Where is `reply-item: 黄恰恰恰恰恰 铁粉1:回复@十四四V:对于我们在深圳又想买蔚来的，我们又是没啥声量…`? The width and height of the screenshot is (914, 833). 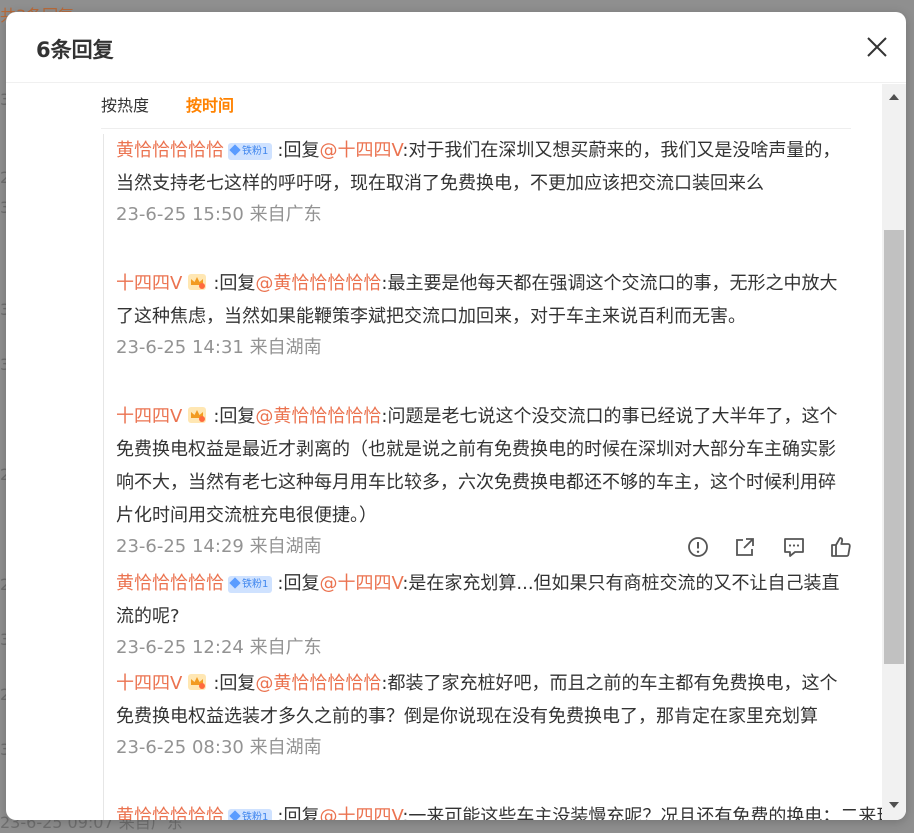
reply-item: 黄恰恰恰恰恰 铁粉1:回复@十四四V:对于我们在深圳又想买蔚来的，我们又是没啥声量… is located at coordinates (483, 182).